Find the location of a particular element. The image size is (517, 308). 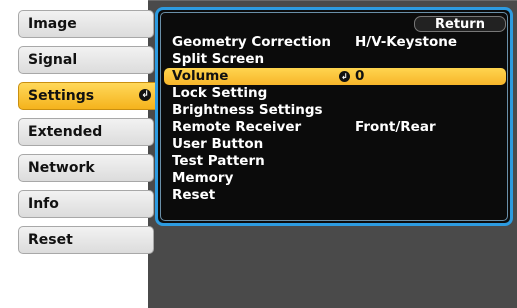

menu-row-value: 0 is located at coordinates (360, 76).